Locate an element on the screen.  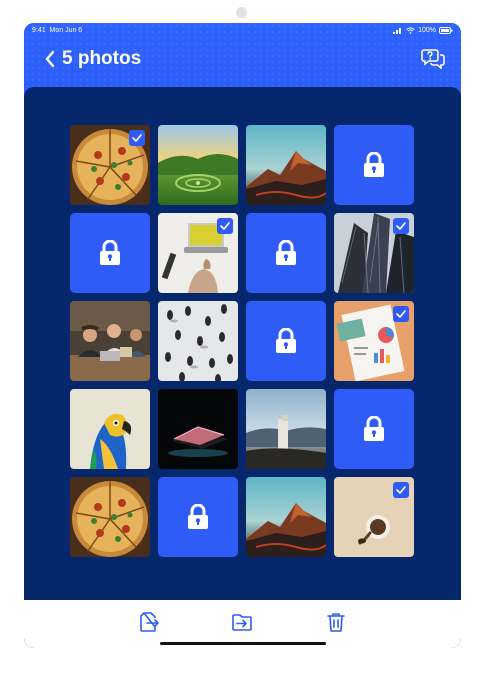
bottom-toolbar is located at coordinates (242, 624).